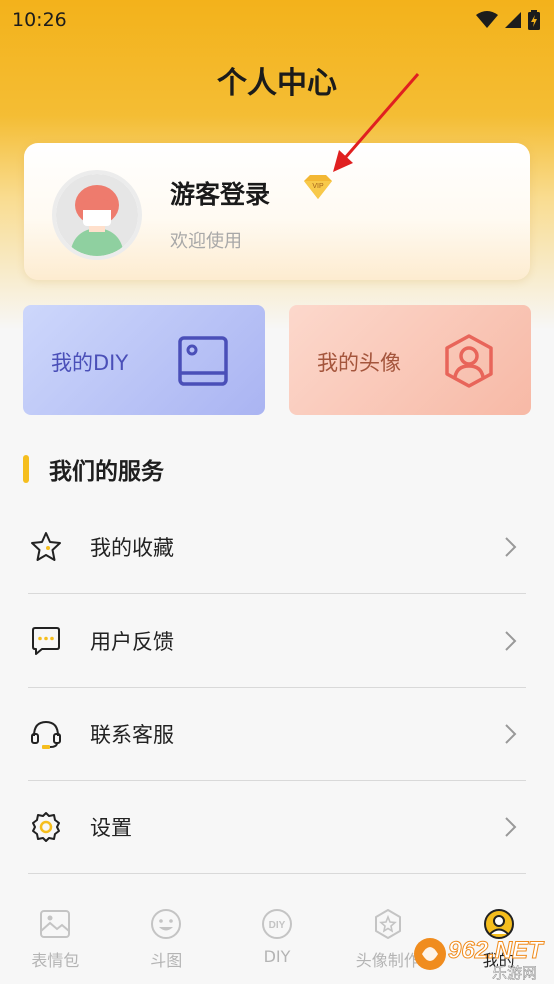  I want to click on vip-badge-text: VIP, so click(318, 186).